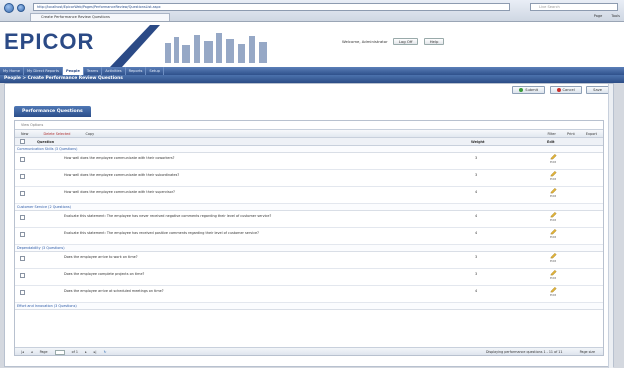  I want to click on logout-button: Log Off, so click(405, 41).